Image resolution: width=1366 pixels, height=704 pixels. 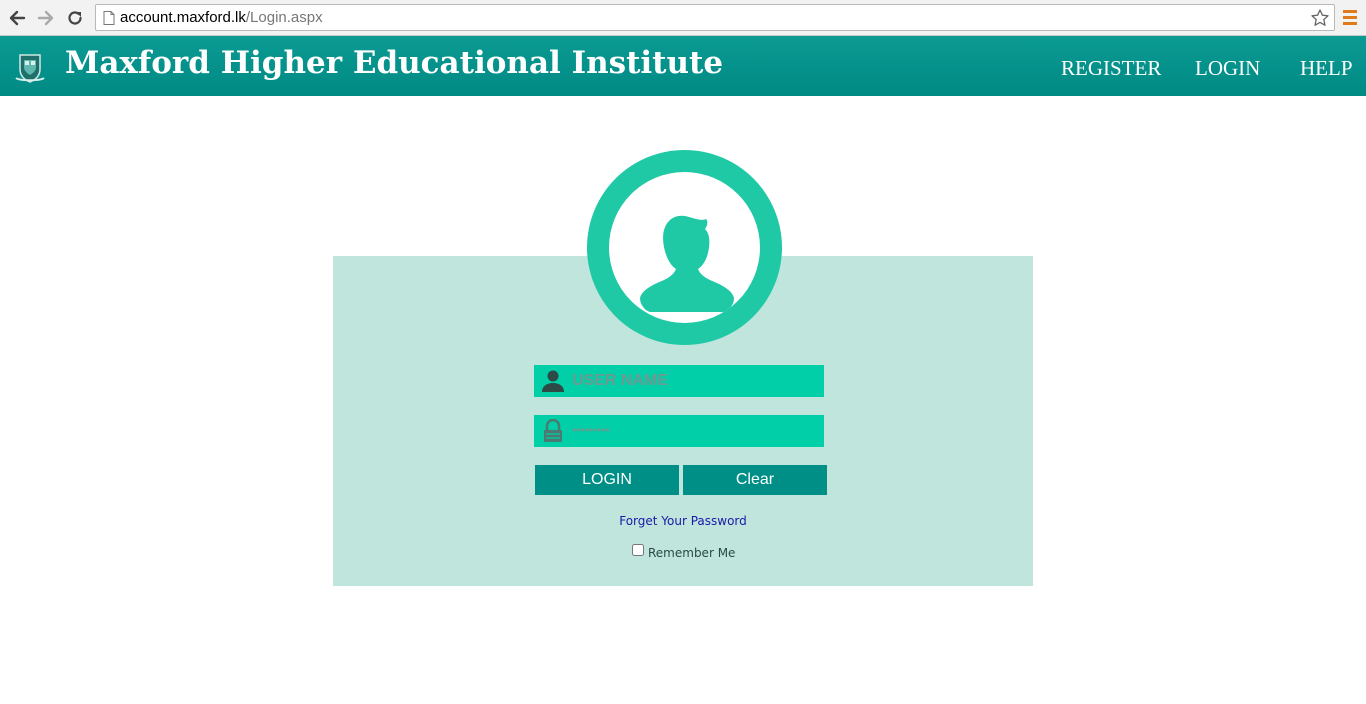 I want to click on forgot-password-row: Forget Your Password, so click(x=683, y=521).